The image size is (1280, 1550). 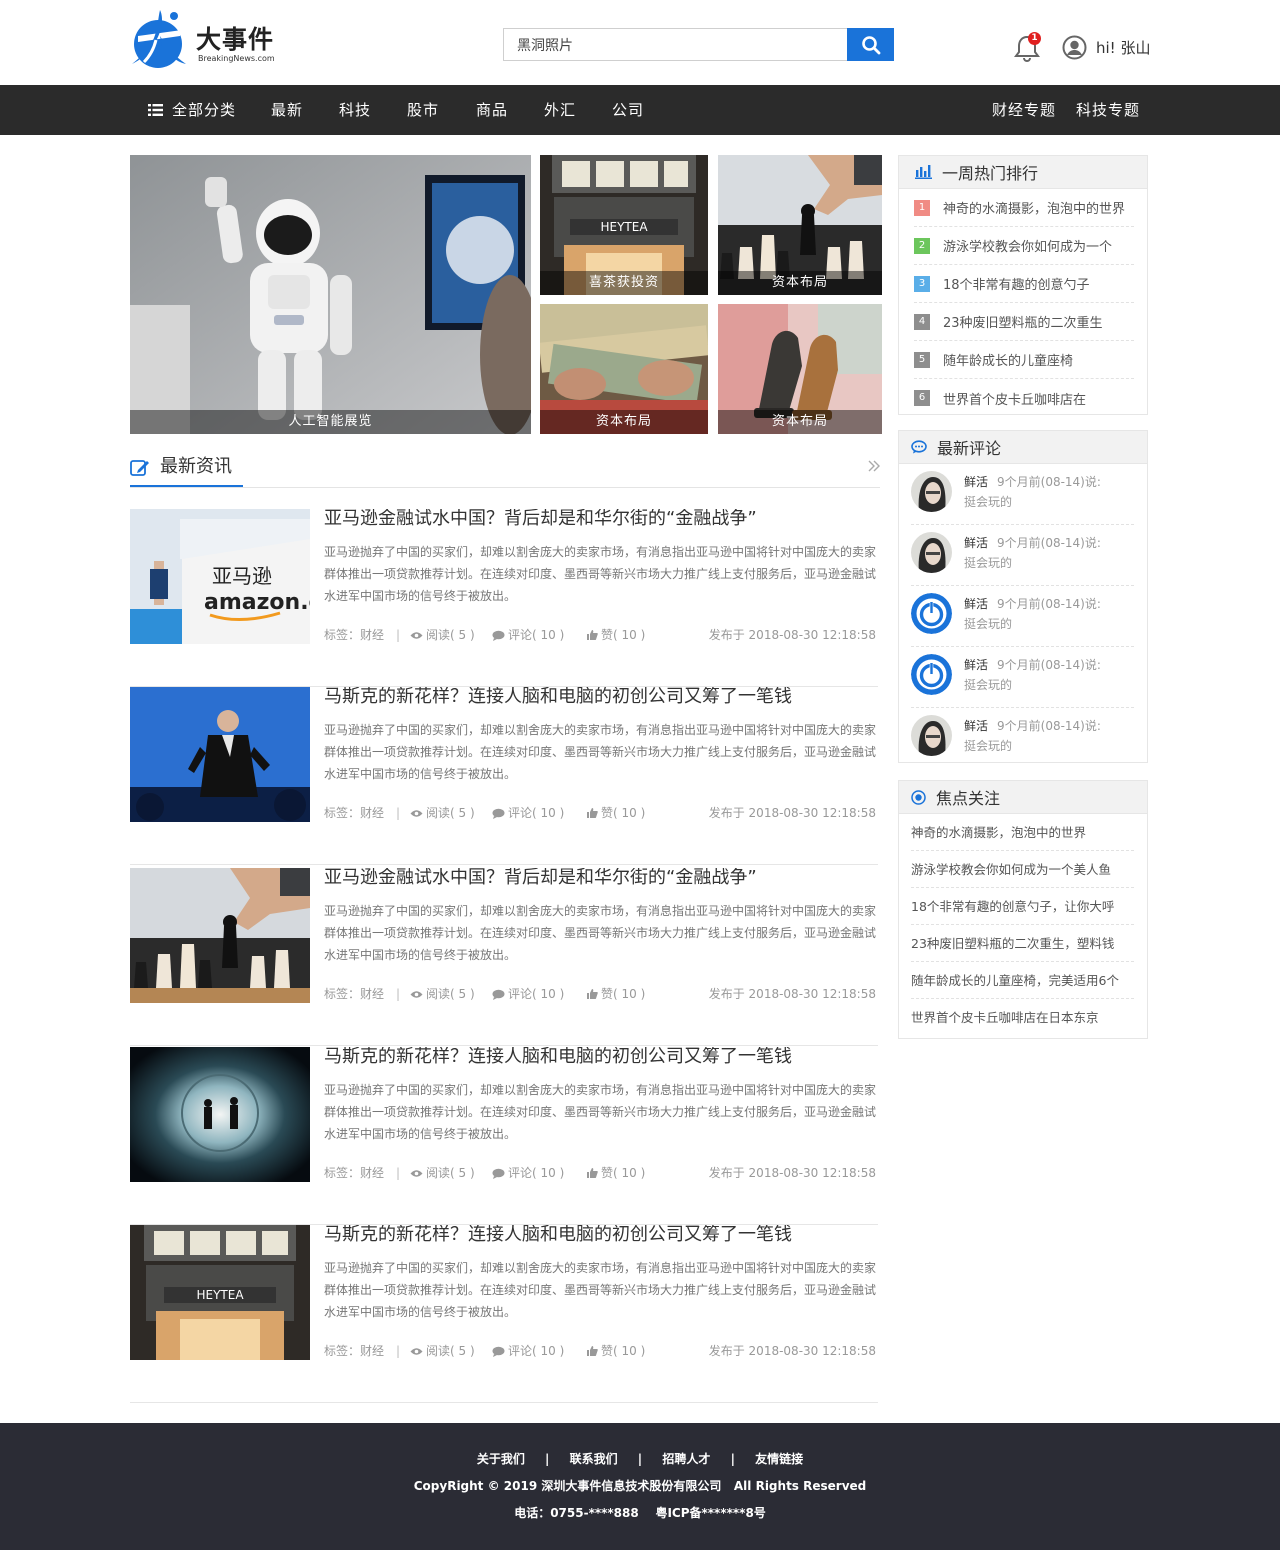 I want to click on search-input, so click(x=675, y=44).